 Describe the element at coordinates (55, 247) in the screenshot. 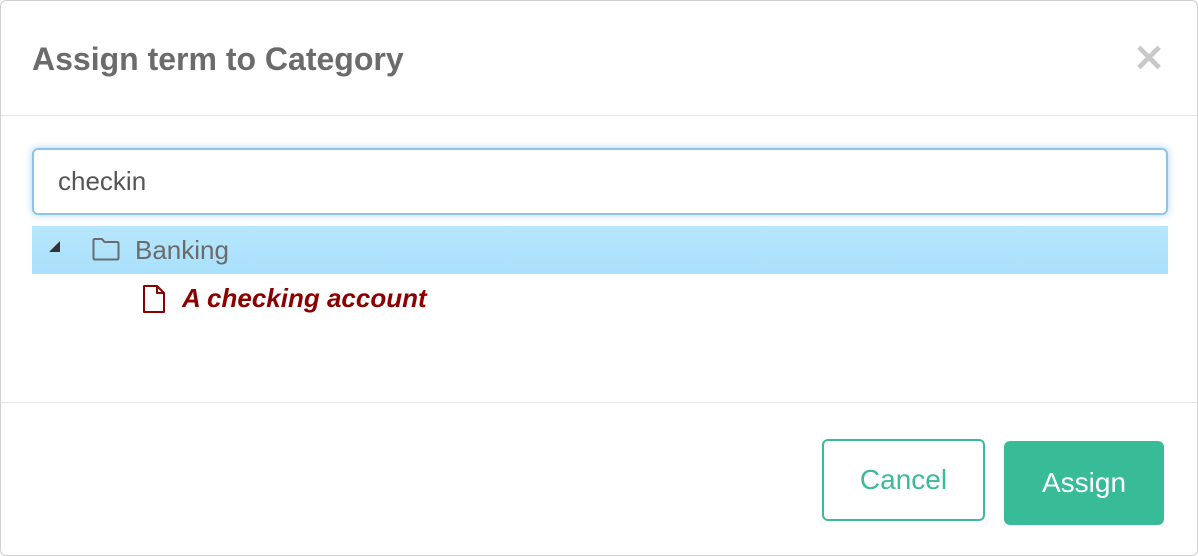

I see `expand-triangle-icon` at that location.